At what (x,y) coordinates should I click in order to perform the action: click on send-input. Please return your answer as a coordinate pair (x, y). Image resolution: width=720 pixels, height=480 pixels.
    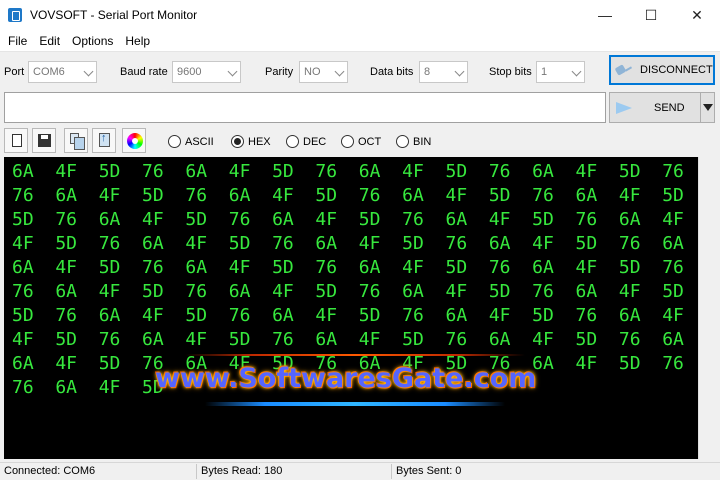
    Looking at the image, I should click on (305, 107).